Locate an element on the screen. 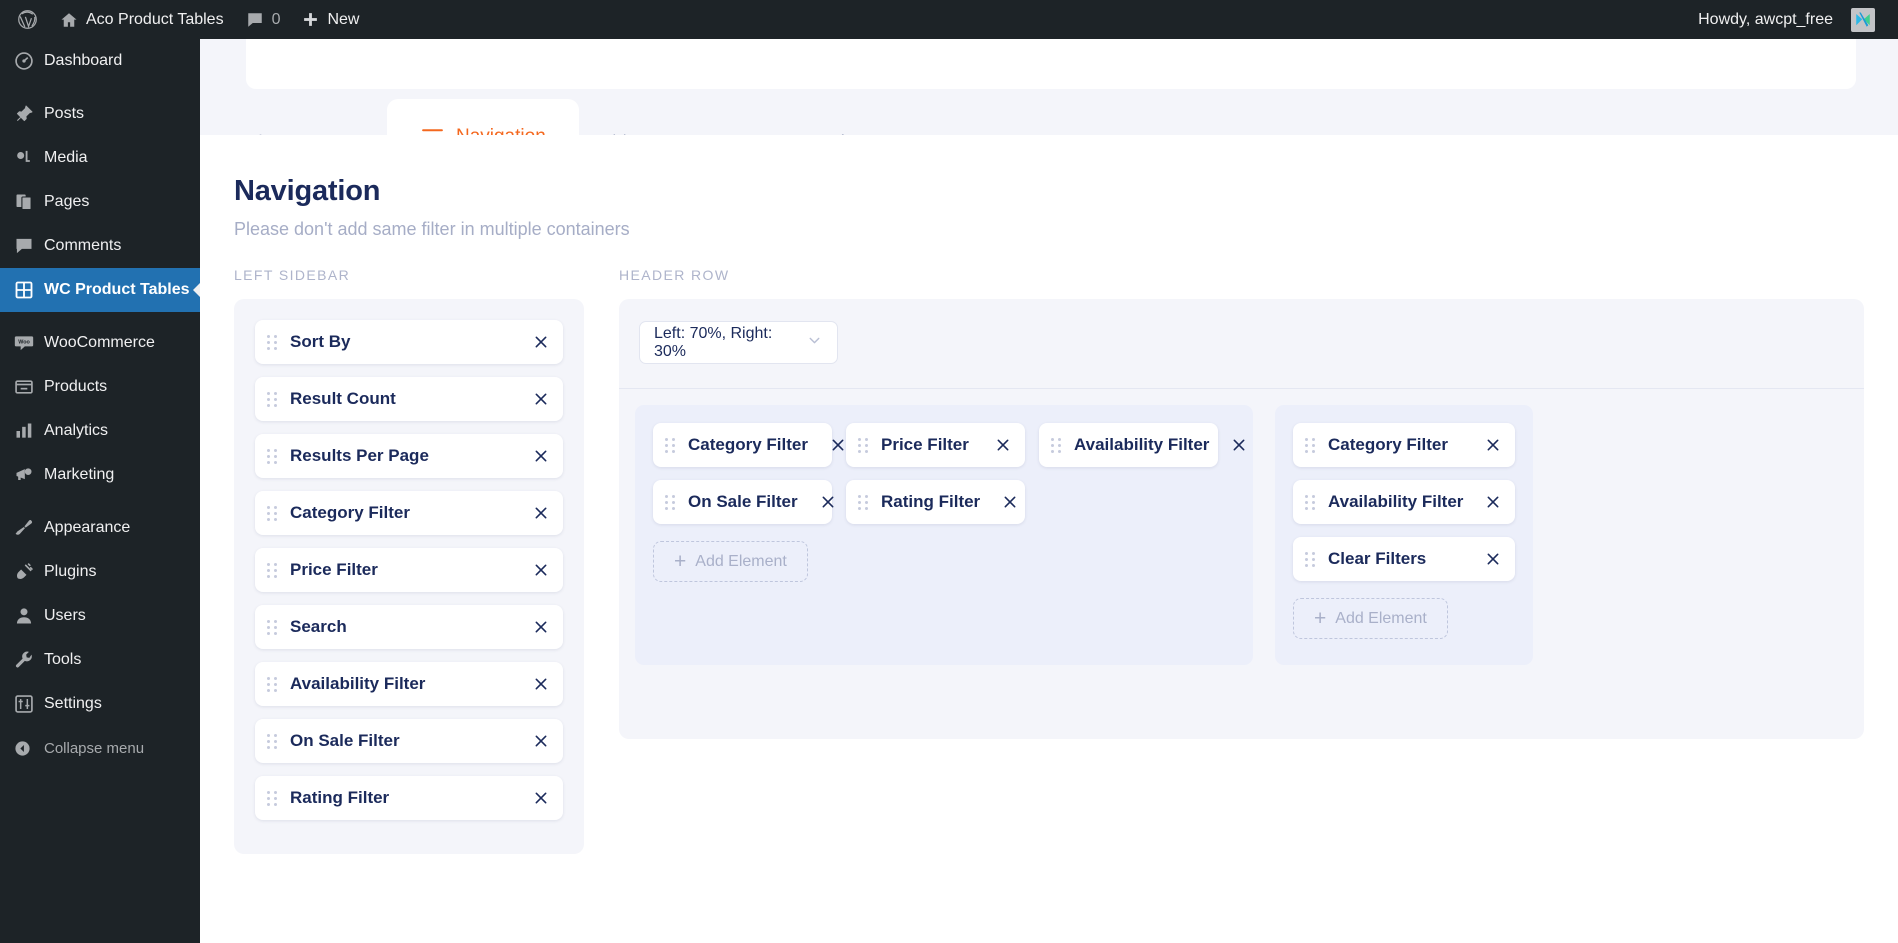 The width and height of the screenshot is (1898, 943). sidebar-item-label: Tools is located at coordinates (63, 659).